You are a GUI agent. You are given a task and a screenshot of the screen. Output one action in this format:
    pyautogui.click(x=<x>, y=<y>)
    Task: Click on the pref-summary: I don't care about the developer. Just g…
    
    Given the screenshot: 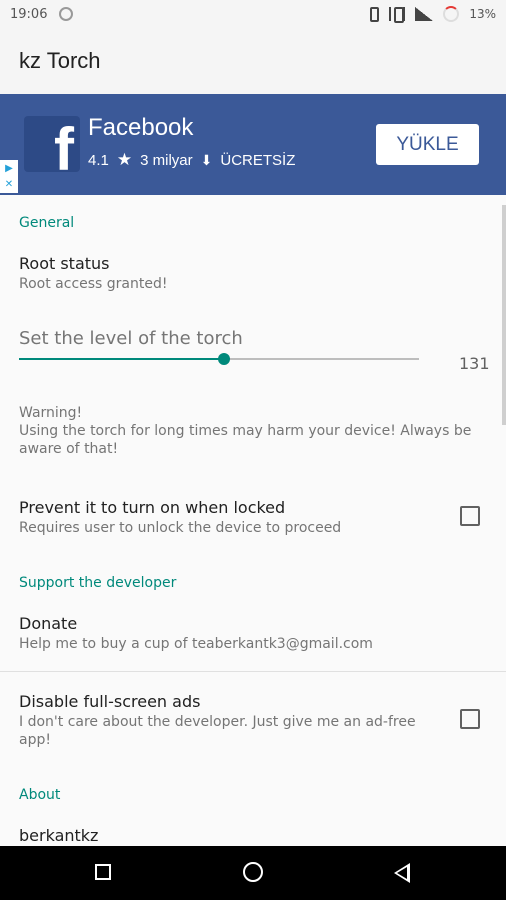 What is the action you would take?
    pyautogui.click(x=217, y=731)
    